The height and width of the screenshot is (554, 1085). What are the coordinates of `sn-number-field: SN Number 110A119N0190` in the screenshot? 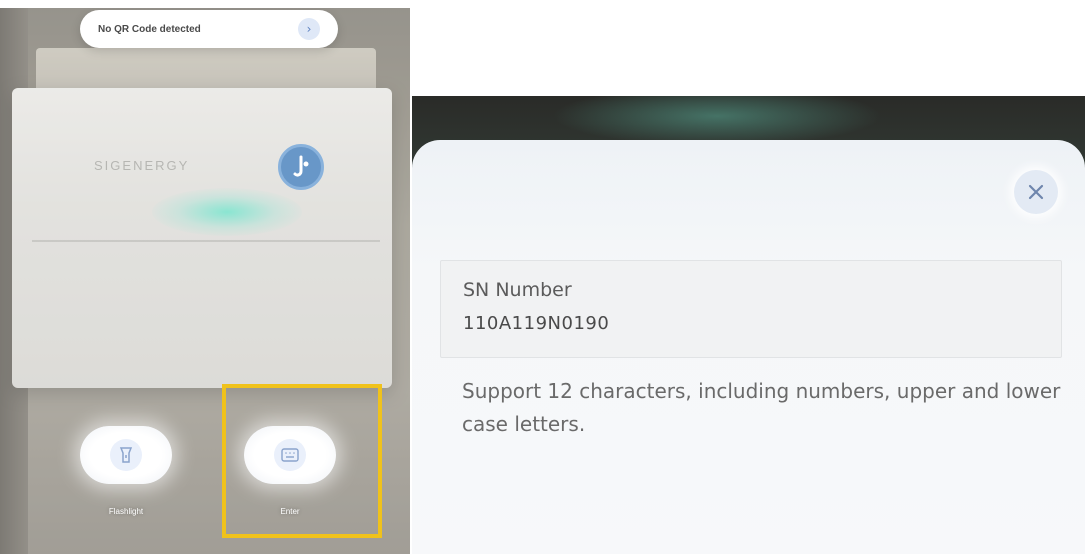 It's located at (751, 309).